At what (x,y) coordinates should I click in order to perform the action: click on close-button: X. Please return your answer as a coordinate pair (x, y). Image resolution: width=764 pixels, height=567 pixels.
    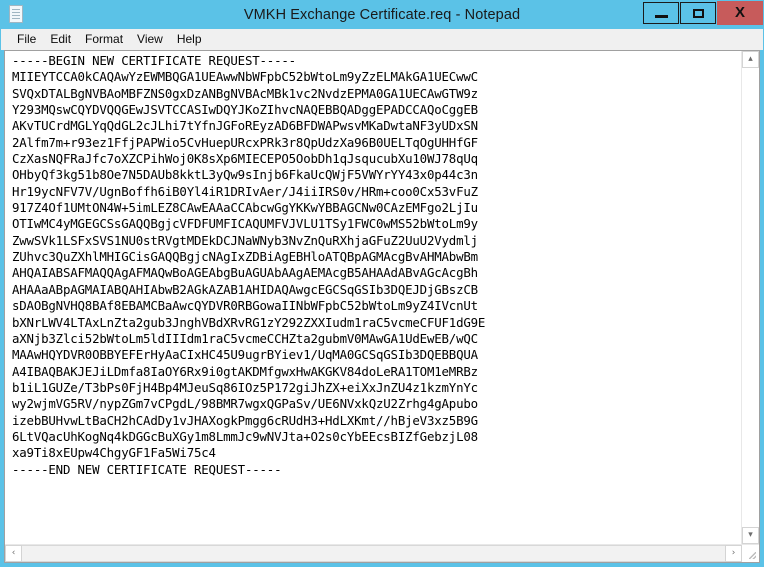
    Looking at the image, I should click on (740, 13).